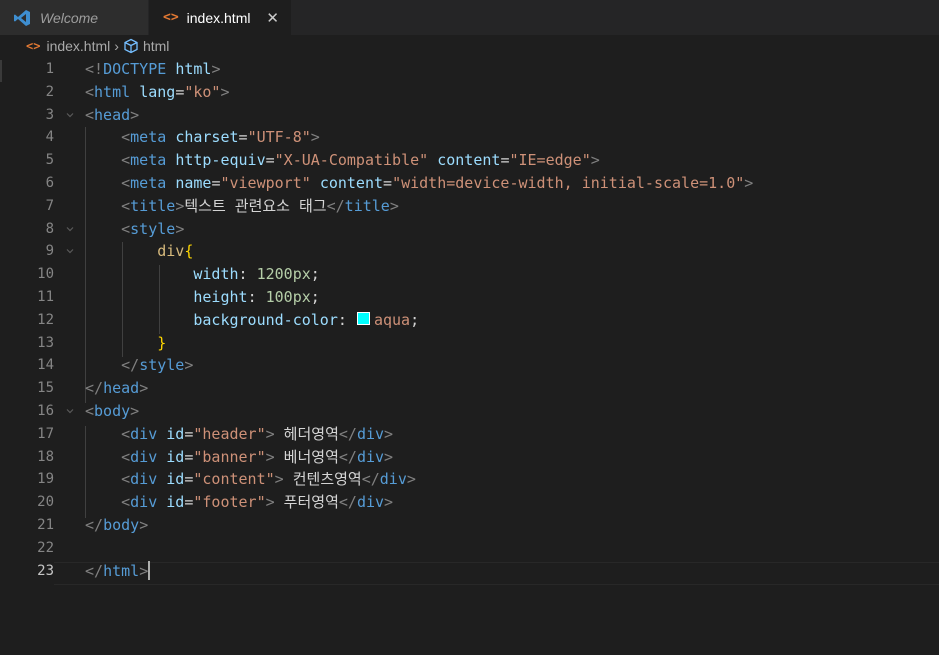  Describe the element at coordinates (469, 479) in the screenshot. I see `code-line: 19 <div id="content"> 컨텐츠영역</div>` at that location.